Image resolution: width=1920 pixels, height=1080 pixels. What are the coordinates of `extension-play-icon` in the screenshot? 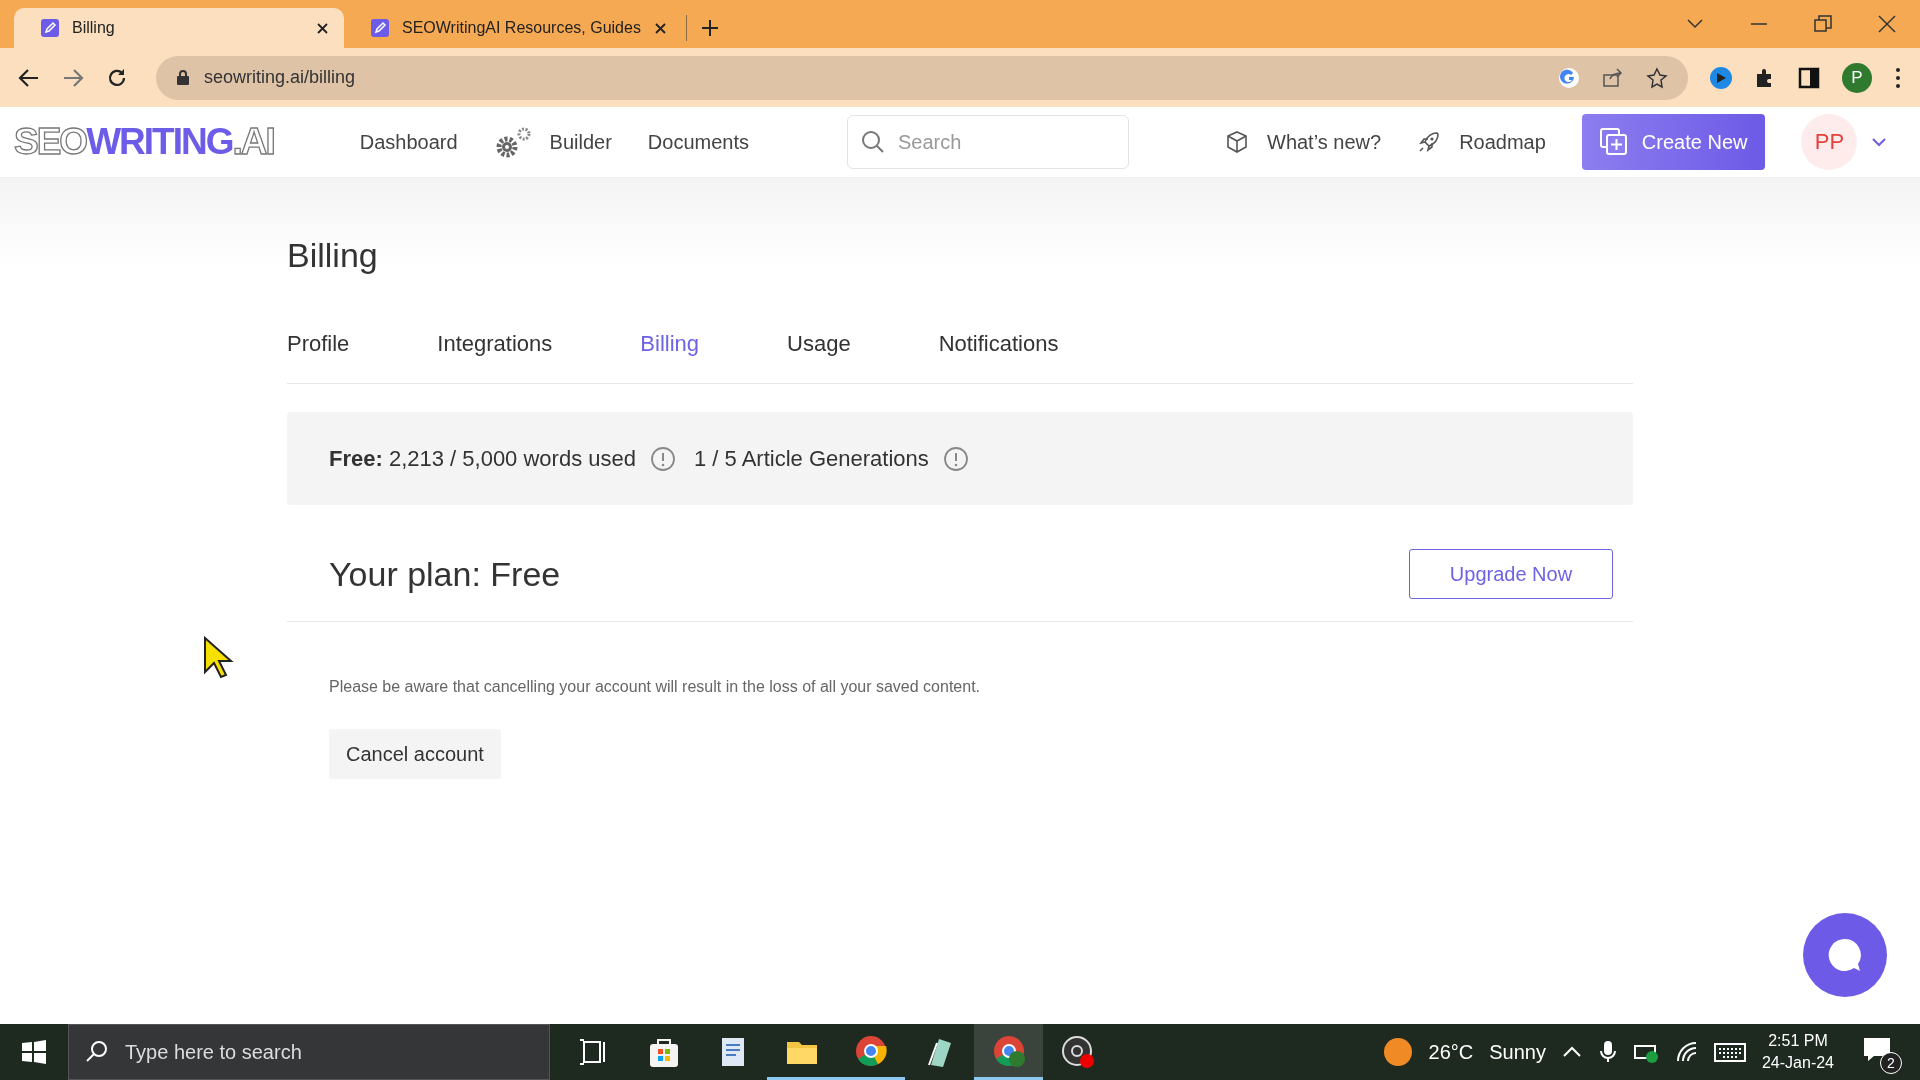 It's located at (1721, 77).